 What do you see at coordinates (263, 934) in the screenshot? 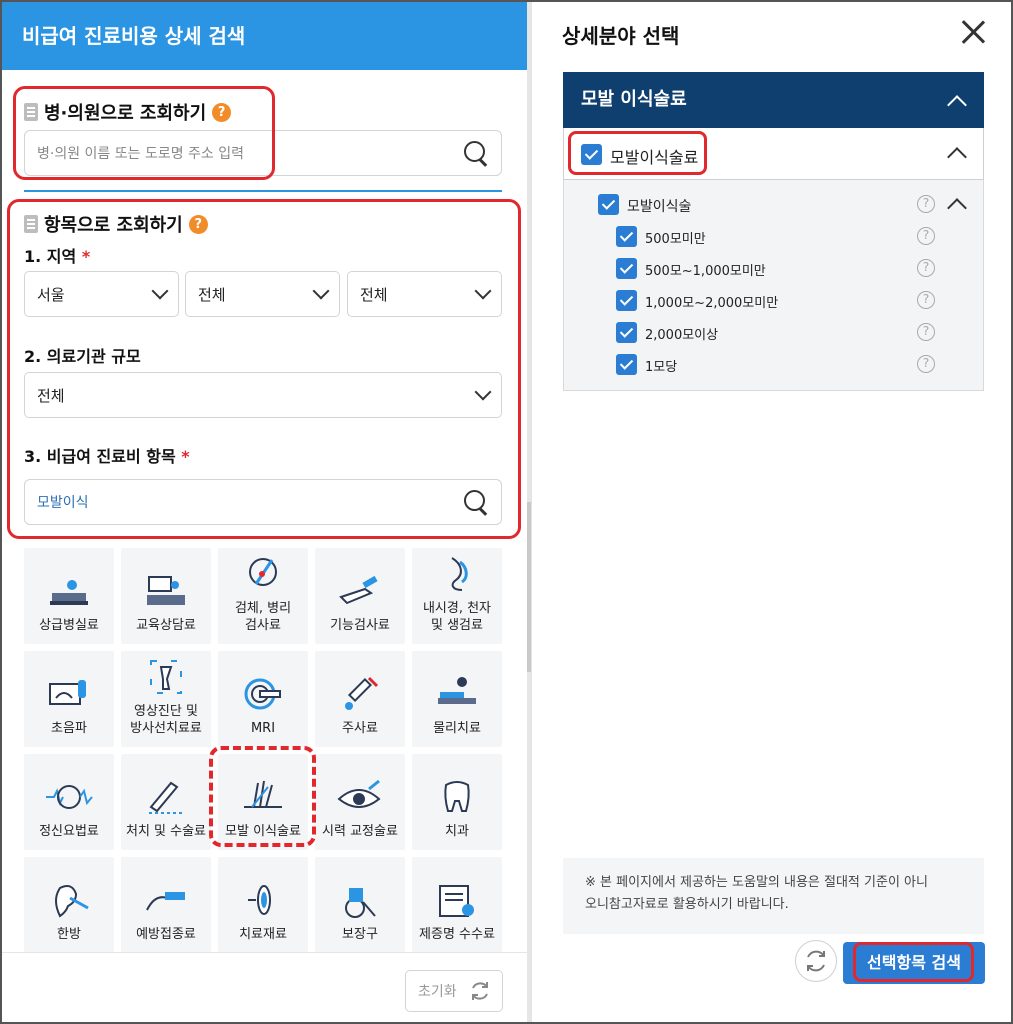
I see `category-label: 치료재료` at bounding box center [263, 934].